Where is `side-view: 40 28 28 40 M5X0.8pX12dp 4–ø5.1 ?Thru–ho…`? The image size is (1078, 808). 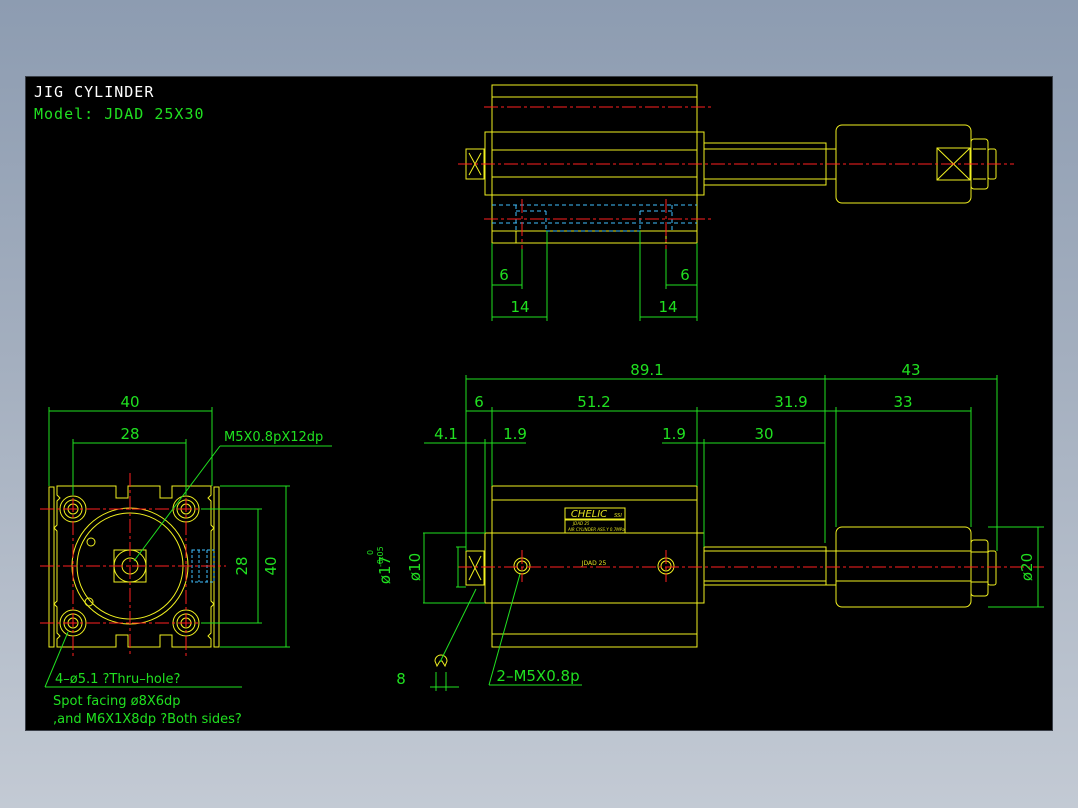 side-view: 40 28 28 40 M5X0.8pX12dp 4–ø5.1 ?Thru–ho… is located at coordinates (186, 560).